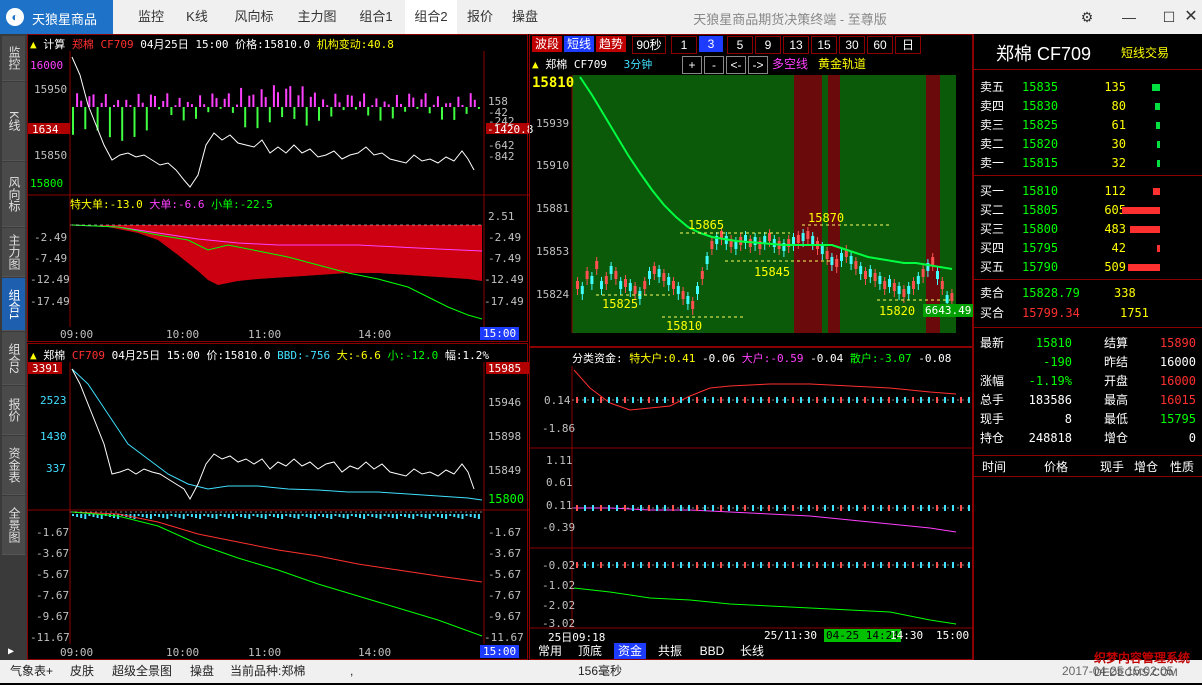 This screenshot has height=685, width=1202. I want to click on tab-bbd: BBD, so click(712, 651).